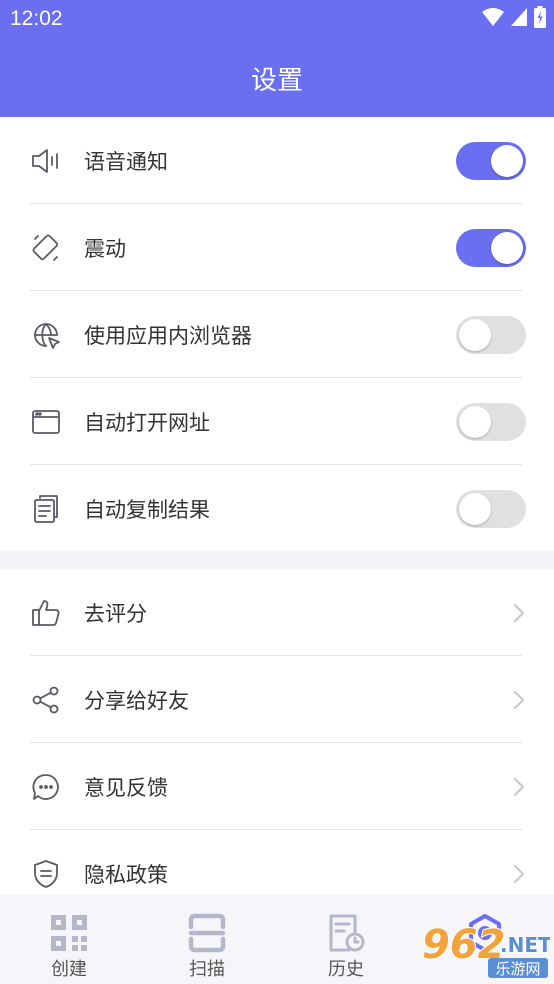 The height and width of the screenshot is (984, 554). What do you see at coordinates (126, 787) in the screenshot?
I see `setting-label: 意见反馈` at bounding box center [126, 787].